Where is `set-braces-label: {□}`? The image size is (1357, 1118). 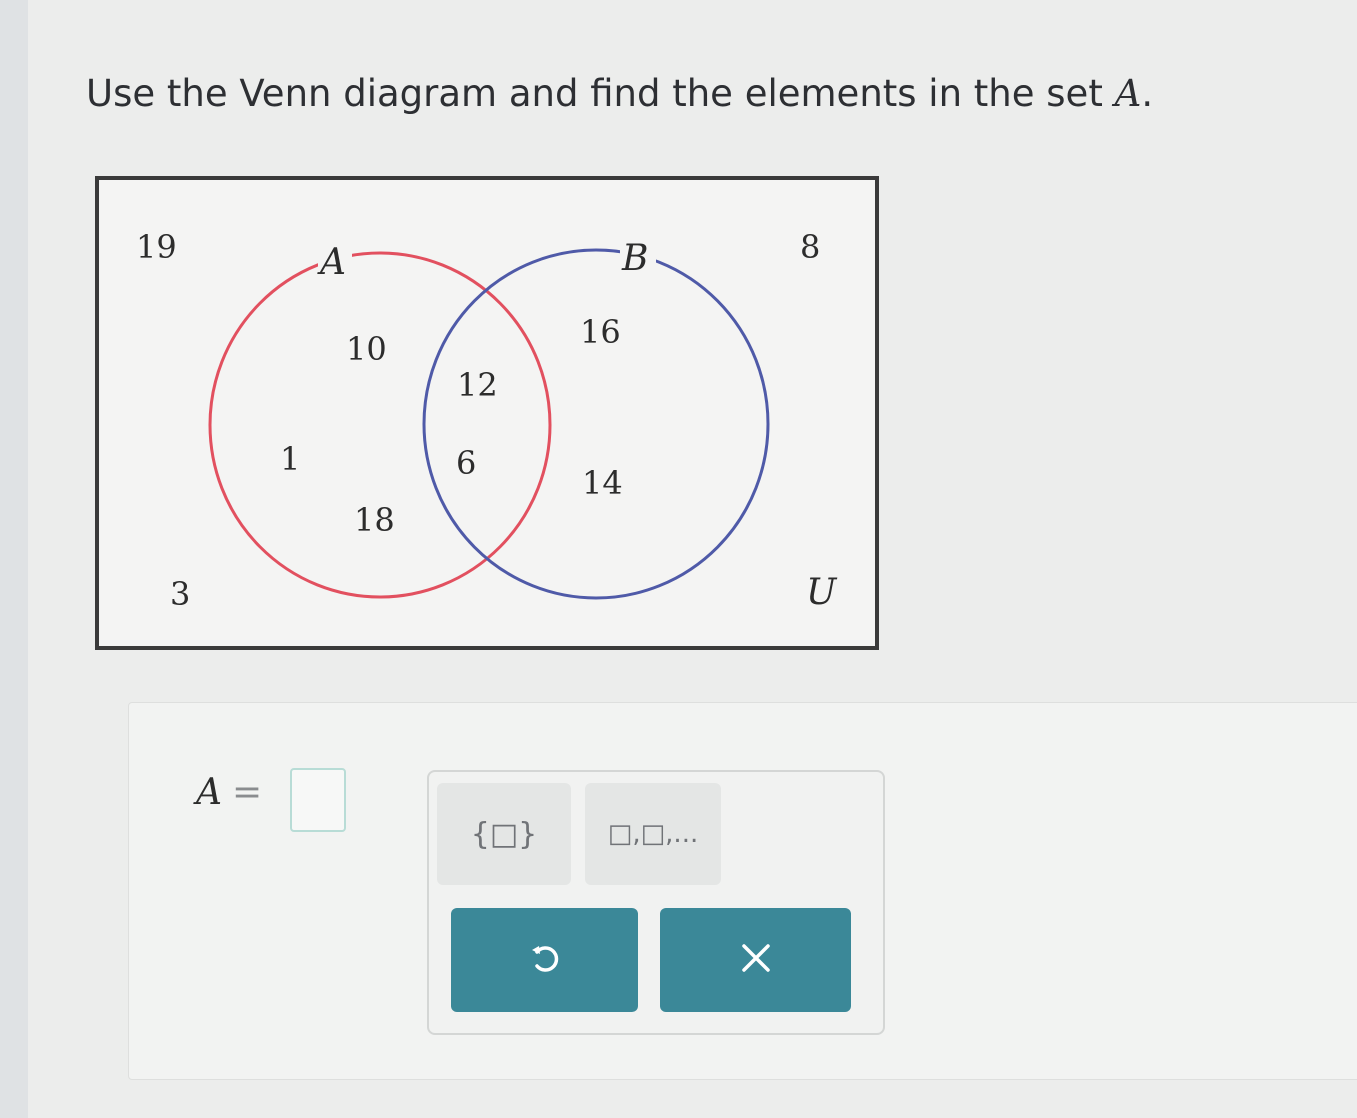
set-braces-label: {□} is located at coordinates (504, 834).